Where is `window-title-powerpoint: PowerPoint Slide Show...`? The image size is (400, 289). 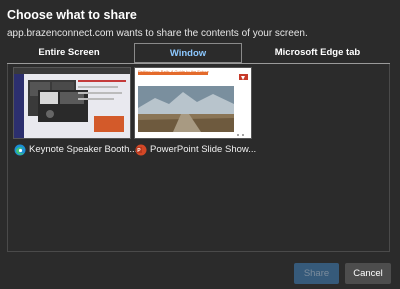 window-title-powerpoint: PowerPoint Slide Show... is located at coordinates (203, 149).